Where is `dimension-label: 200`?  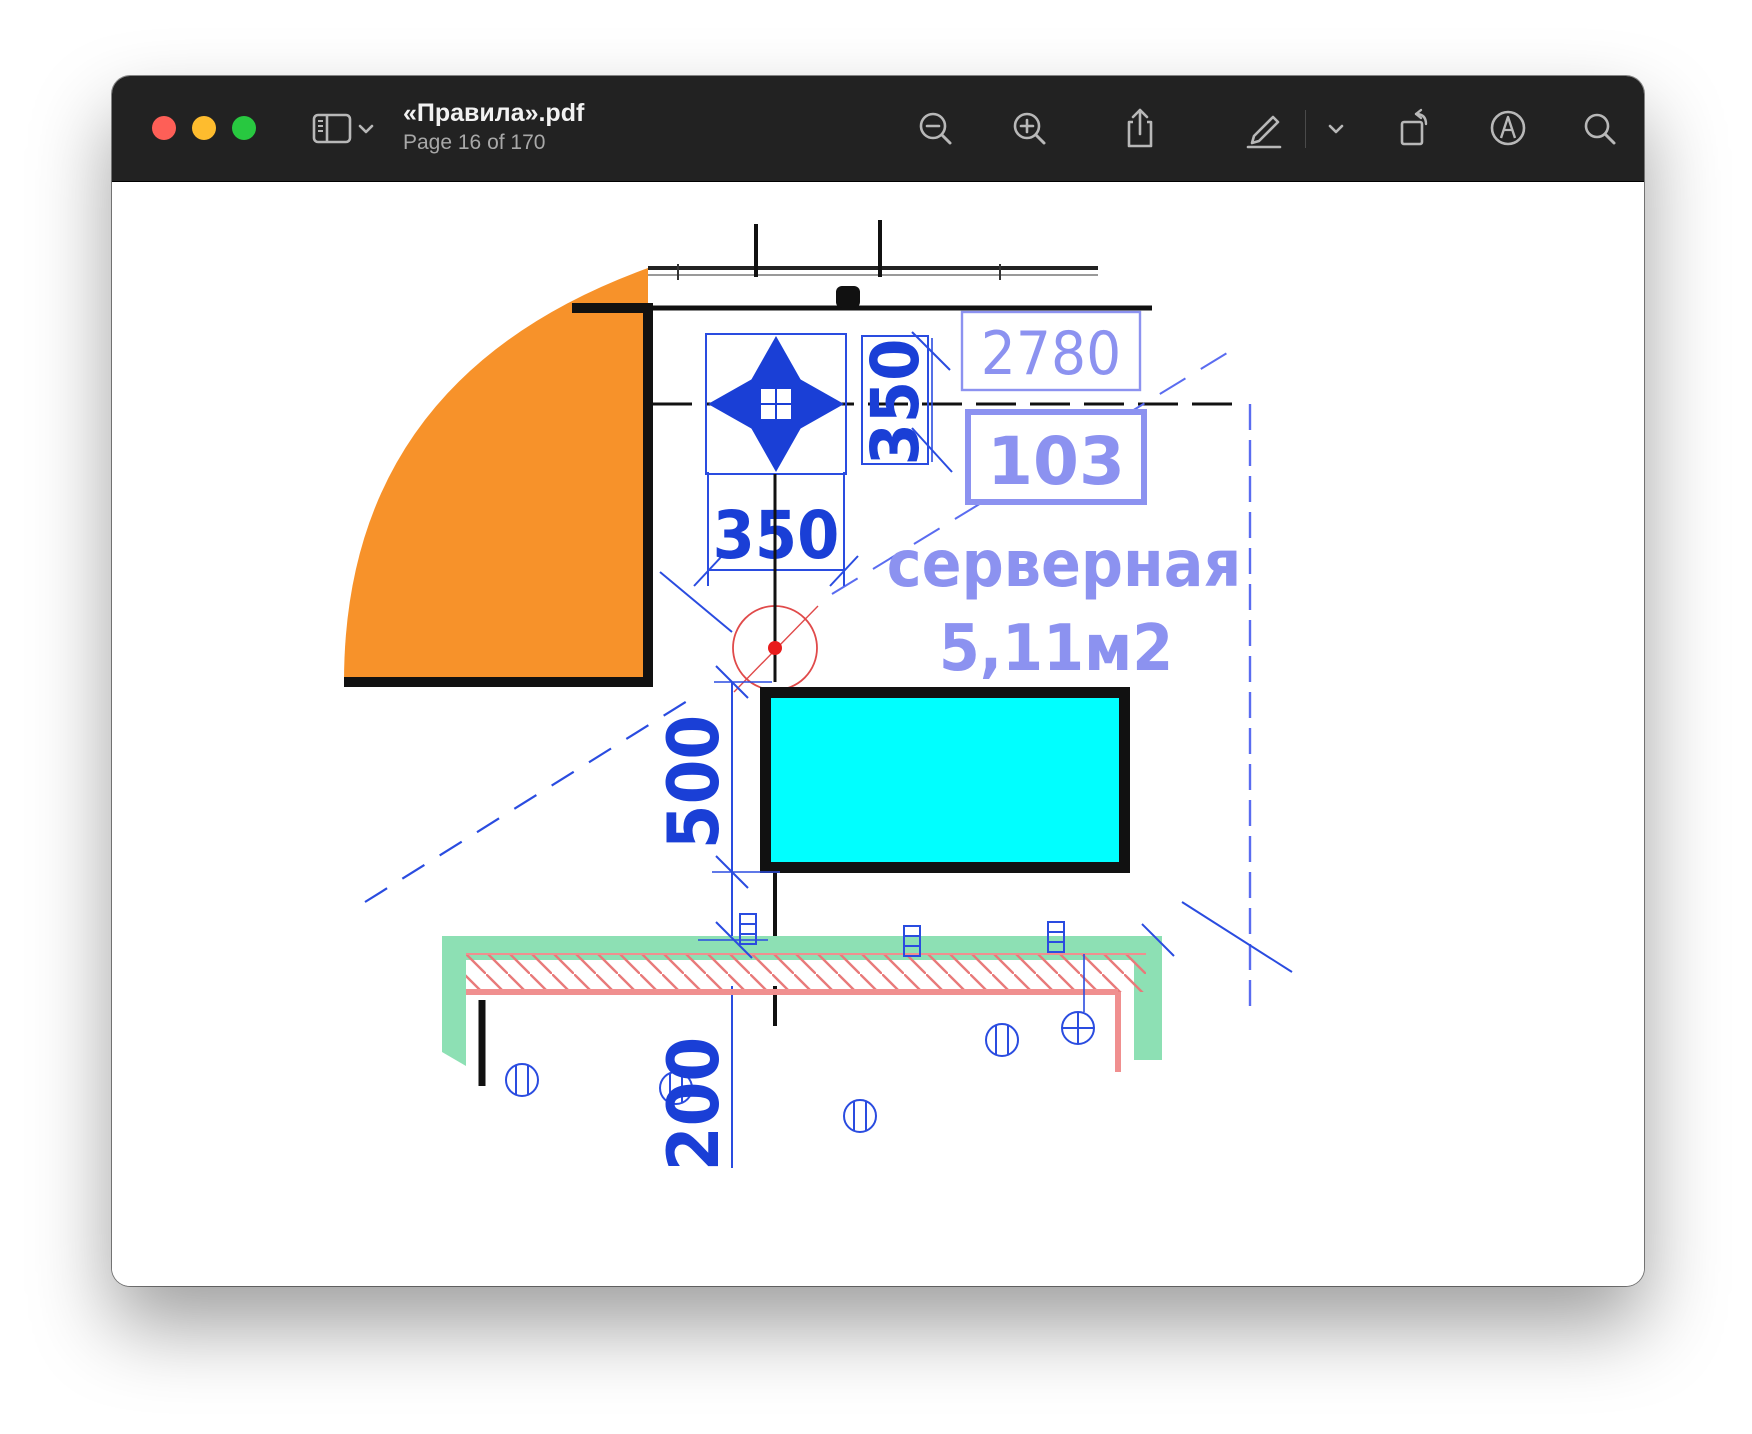
dimension-label: 200 is located at coordinates (693, 1104).